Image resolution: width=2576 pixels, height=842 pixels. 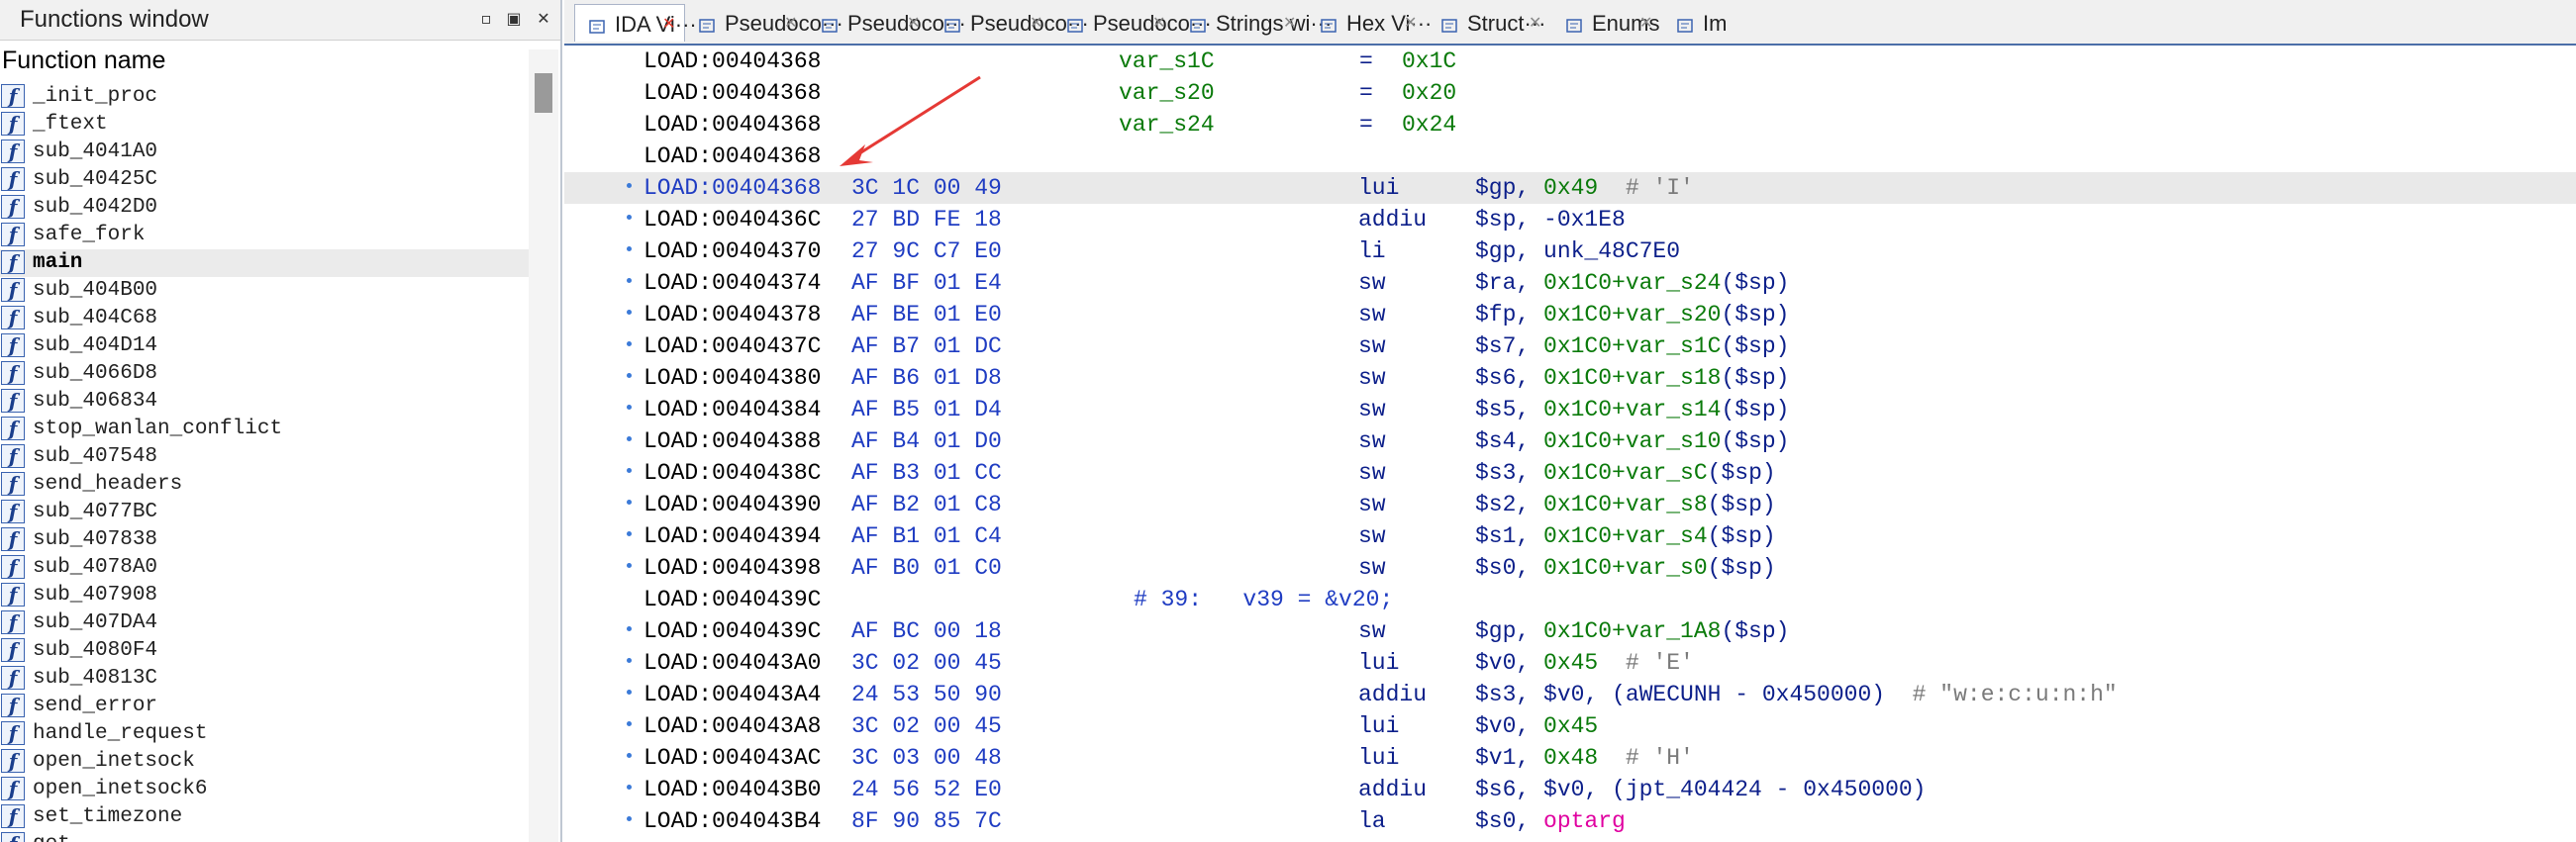 What do you see at coordinates (96, 678) in the screenshot?
I see `function-name: sub_40813C` at bounding box center [96, 678].